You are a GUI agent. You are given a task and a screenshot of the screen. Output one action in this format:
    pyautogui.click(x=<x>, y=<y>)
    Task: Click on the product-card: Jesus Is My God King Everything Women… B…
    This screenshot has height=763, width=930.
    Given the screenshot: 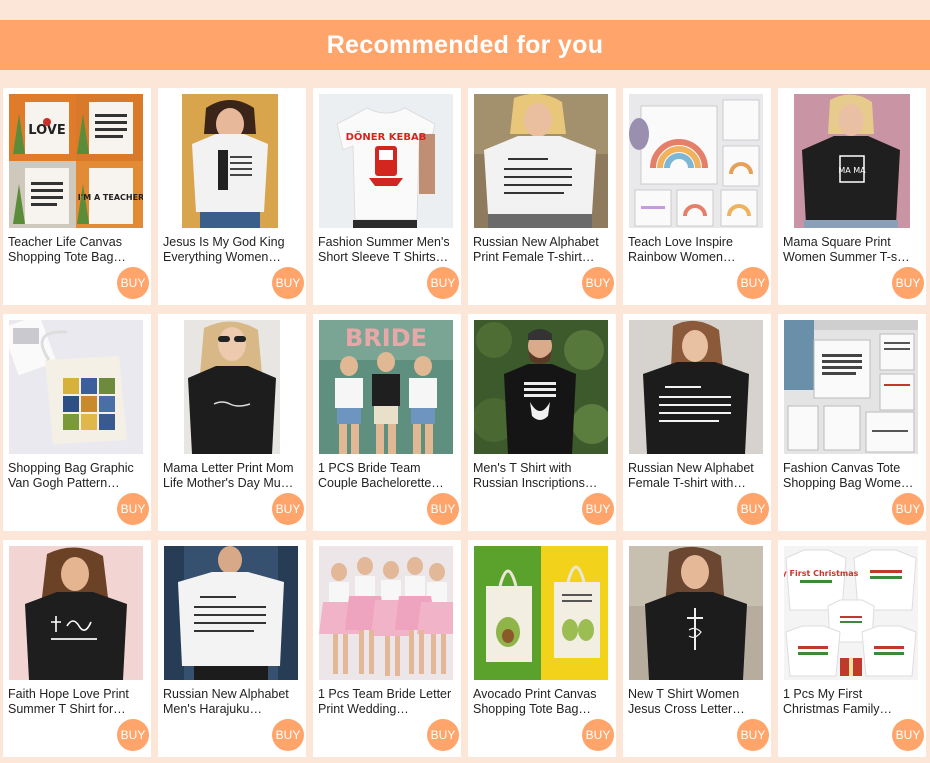 What is the action you would take?
    pyautogui.click(x=232, y=196)
    